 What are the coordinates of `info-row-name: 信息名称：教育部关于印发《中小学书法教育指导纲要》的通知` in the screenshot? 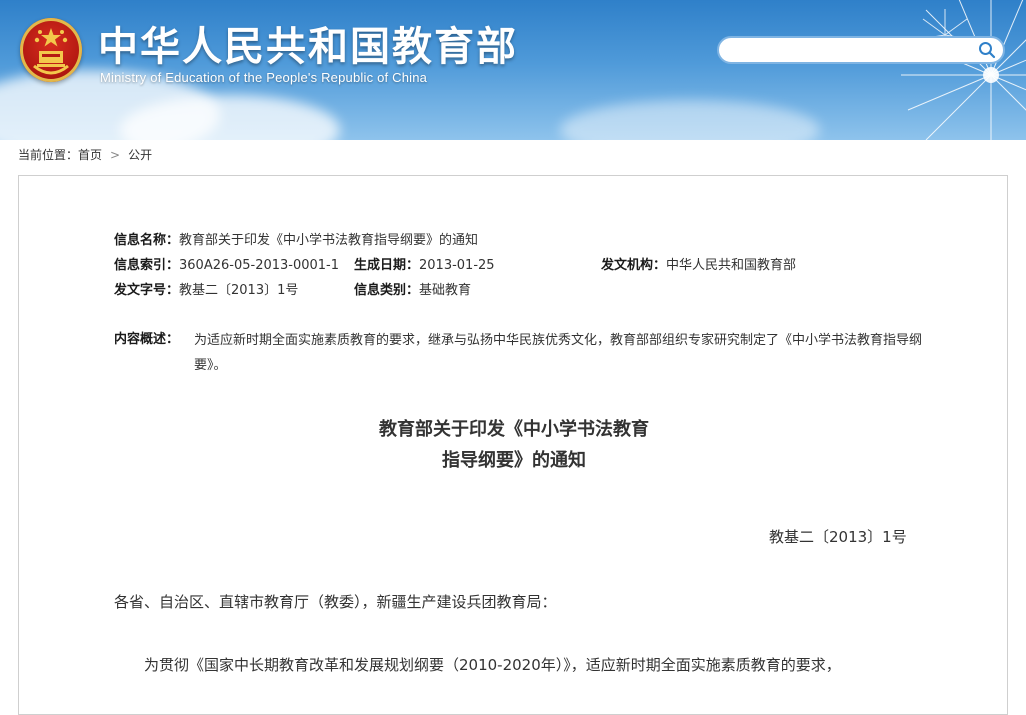 It's located at (296, 240).